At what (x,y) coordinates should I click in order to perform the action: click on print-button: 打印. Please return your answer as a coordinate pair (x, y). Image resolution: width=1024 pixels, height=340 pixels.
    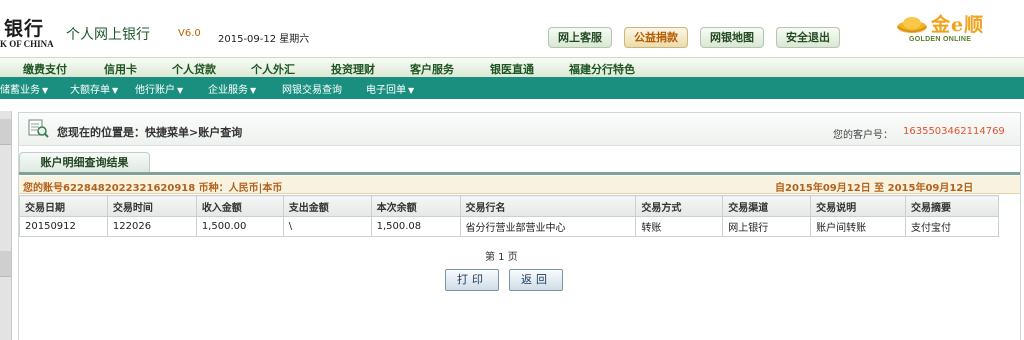
    Looking at the image, I should click on (472, 280).